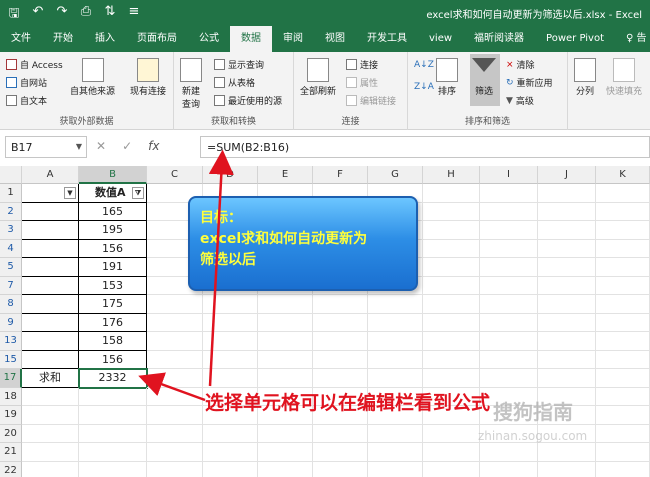 Image resolution: width=650 pixels, height=477 pixels. I want to click on row-header: 5, so click(11, 267).